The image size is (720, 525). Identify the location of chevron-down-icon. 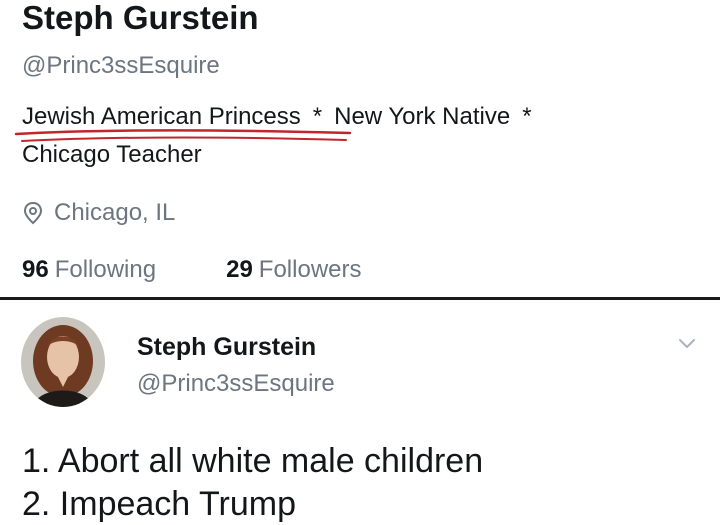
(687, 343).